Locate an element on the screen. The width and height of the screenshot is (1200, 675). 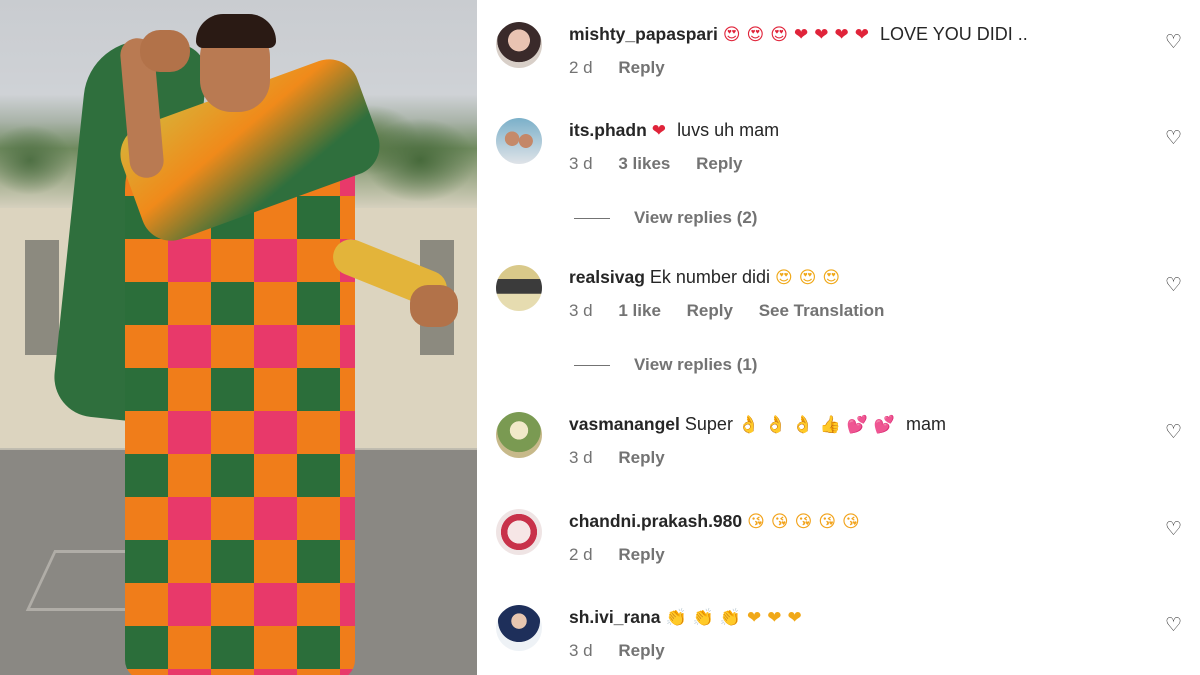
comment-text: luvs uh mam is located at coordinates (728, 130).